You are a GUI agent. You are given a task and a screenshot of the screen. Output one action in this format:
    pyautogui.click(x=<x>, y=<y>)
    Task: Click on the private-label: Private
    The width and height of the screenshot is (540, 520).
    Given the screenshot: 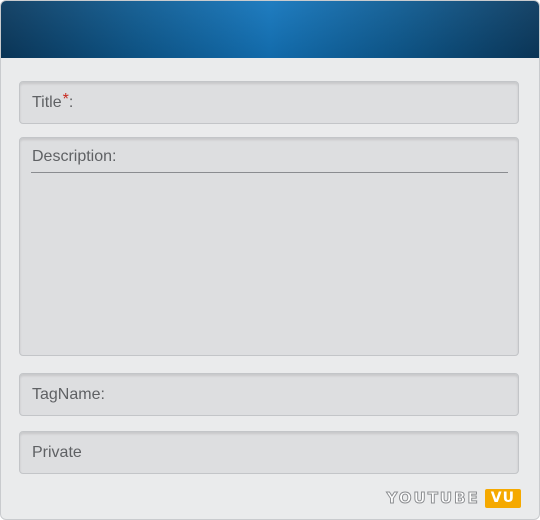 What is the action you would take?
    pyautogui.click(x=57, y=452)
    